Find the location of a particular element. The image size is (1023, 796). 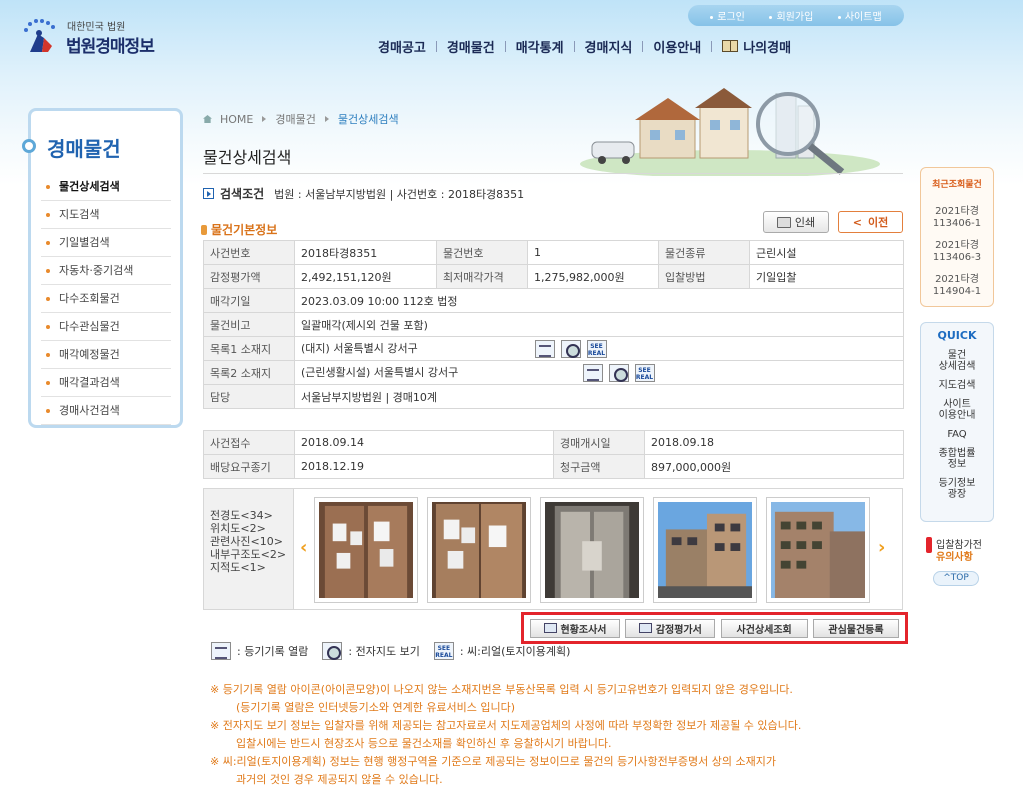

chevron-left-icon: < is located at coordinates (857, 222).